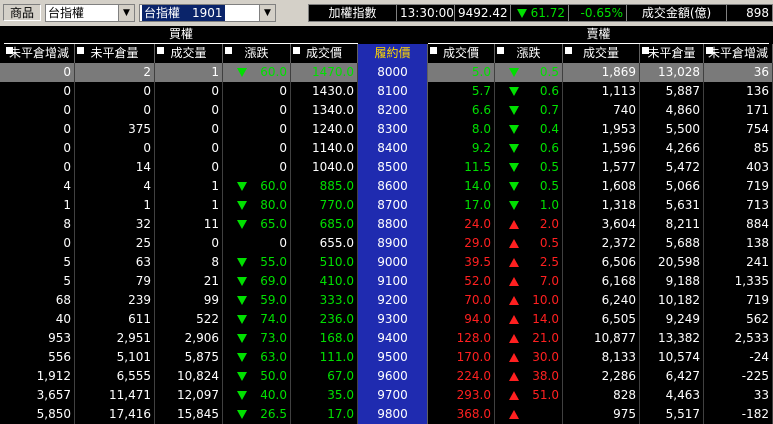  I want to click on cell-value: 5.7, so click(481, 91).